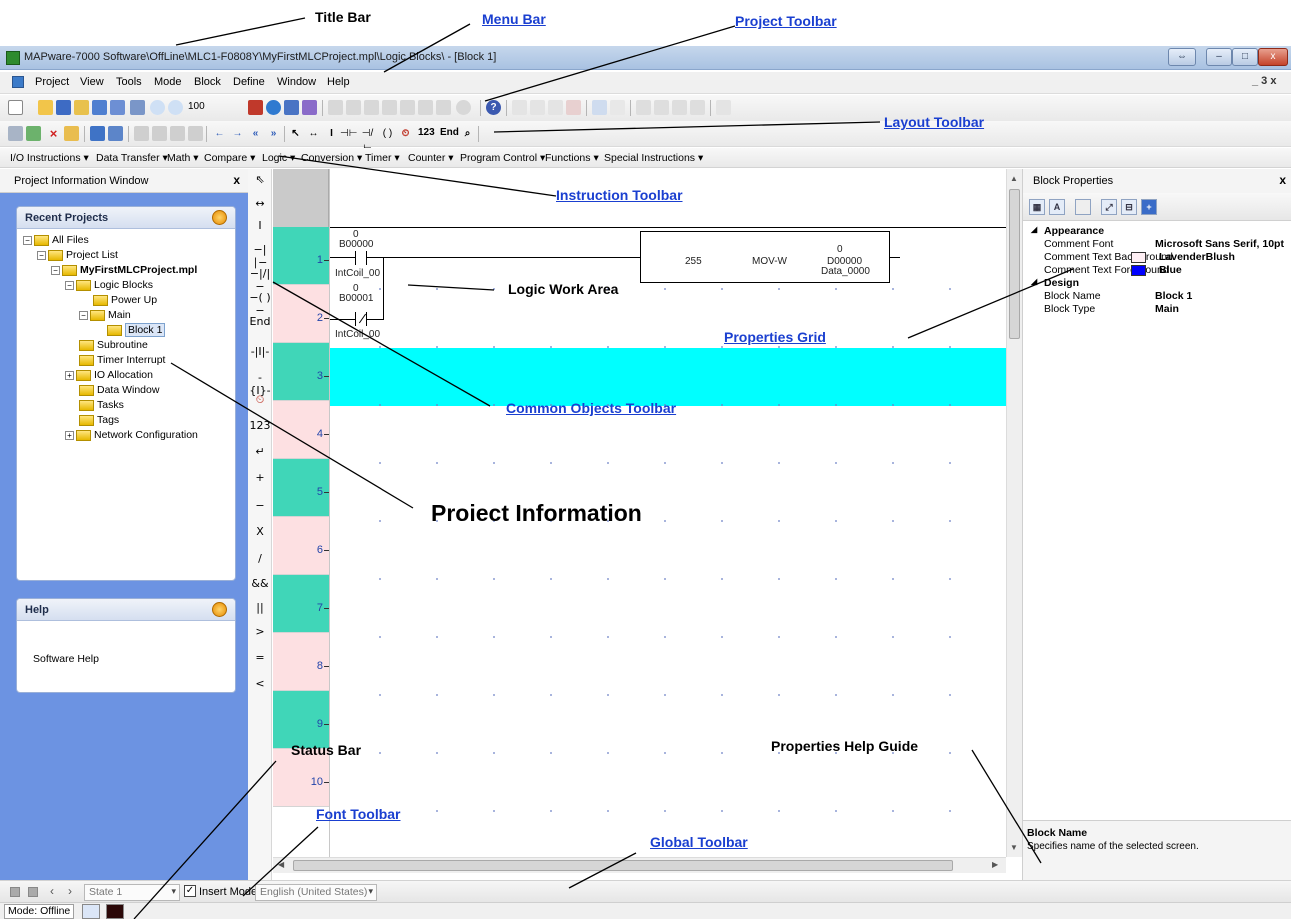  I want to click on tree-item: Power Up, so click(125, 301).